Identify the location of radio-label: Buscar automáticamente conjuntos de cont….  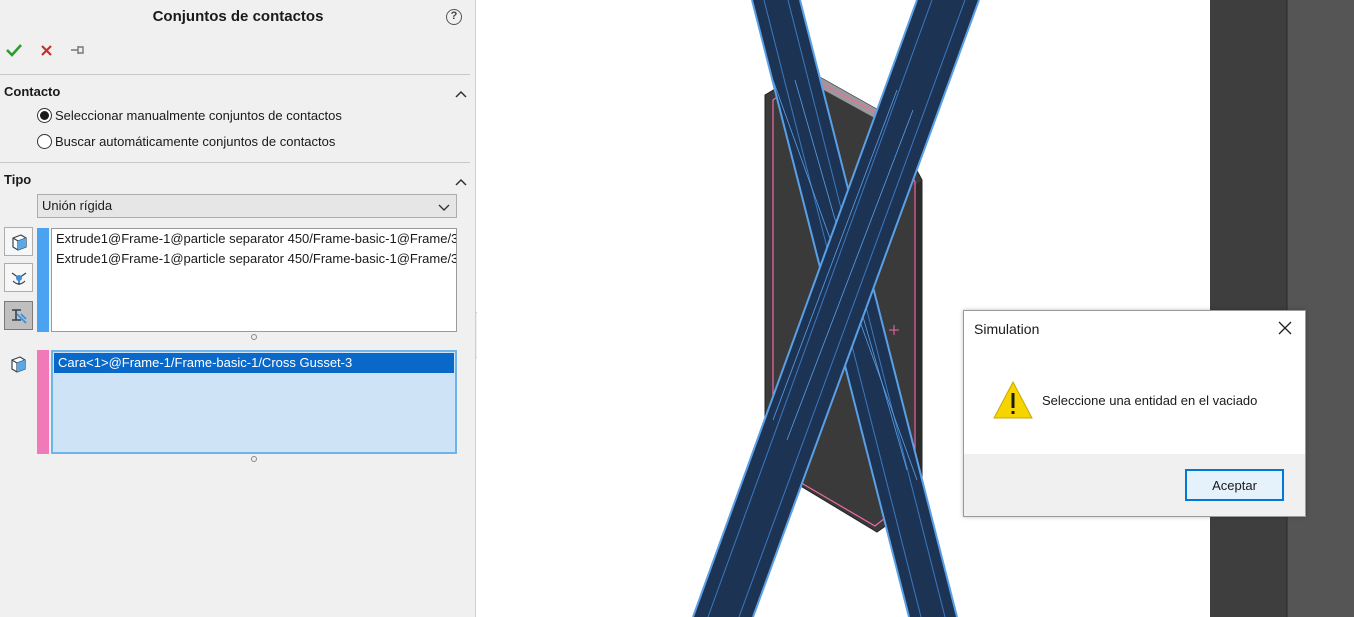
(195, 141).